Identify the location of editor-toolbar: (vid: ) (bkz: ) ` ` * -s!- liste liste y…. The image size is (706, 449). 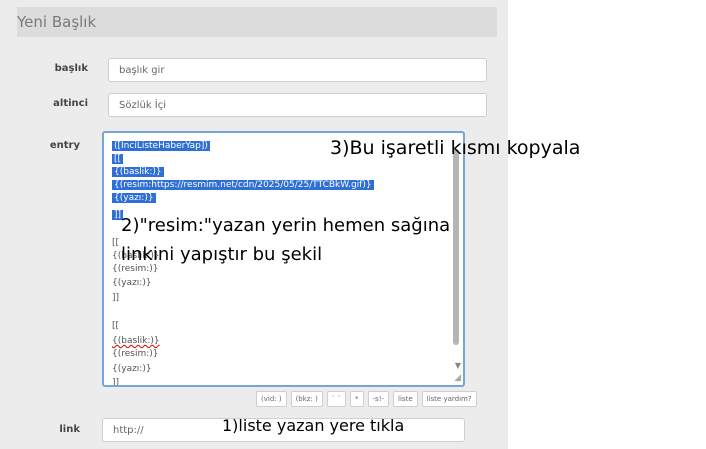
(366, 399).